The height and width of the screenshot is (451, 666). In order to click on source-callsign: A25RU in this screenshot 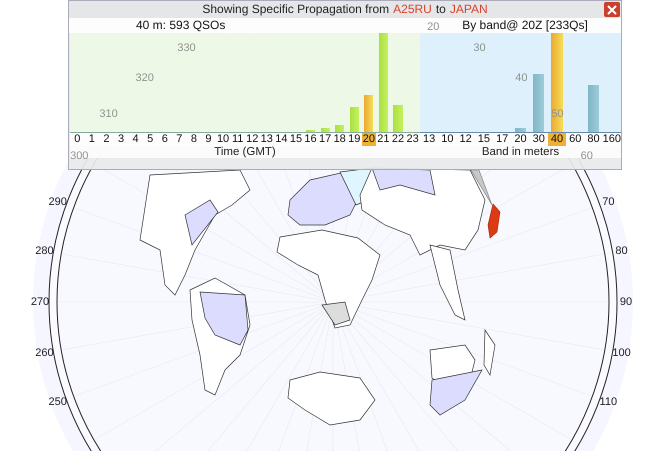, I will do `click(412, 9)`.